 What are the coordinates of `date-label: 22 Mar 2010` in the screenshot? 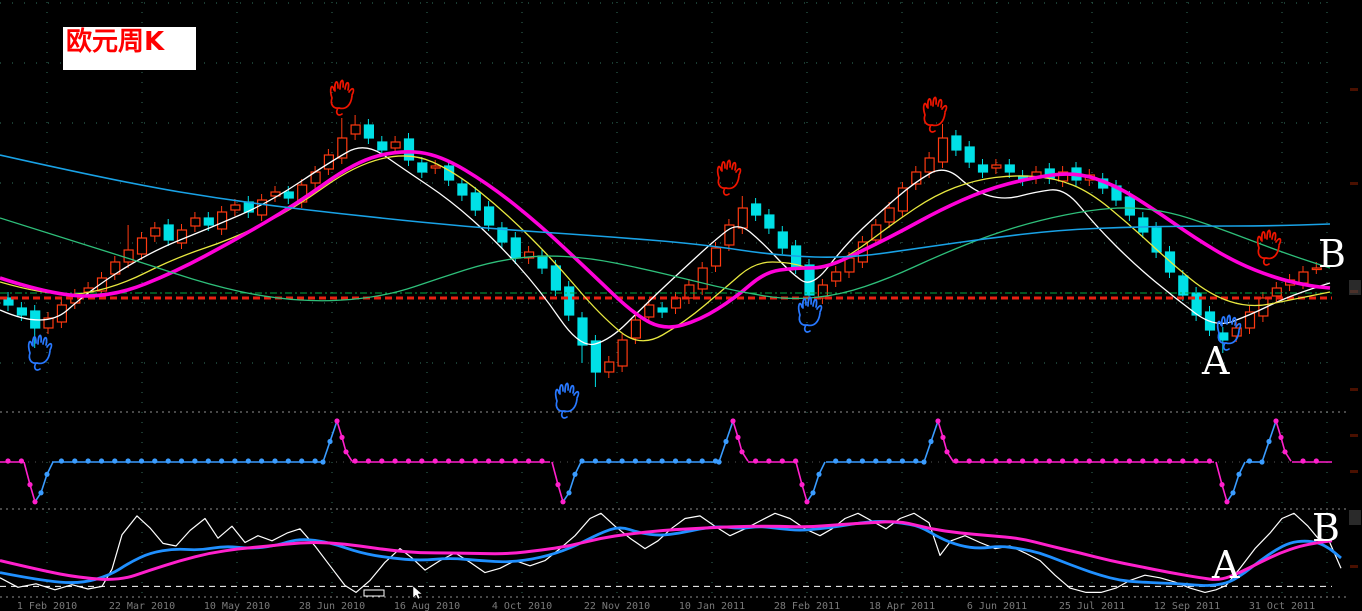 It's located at (142, 606).